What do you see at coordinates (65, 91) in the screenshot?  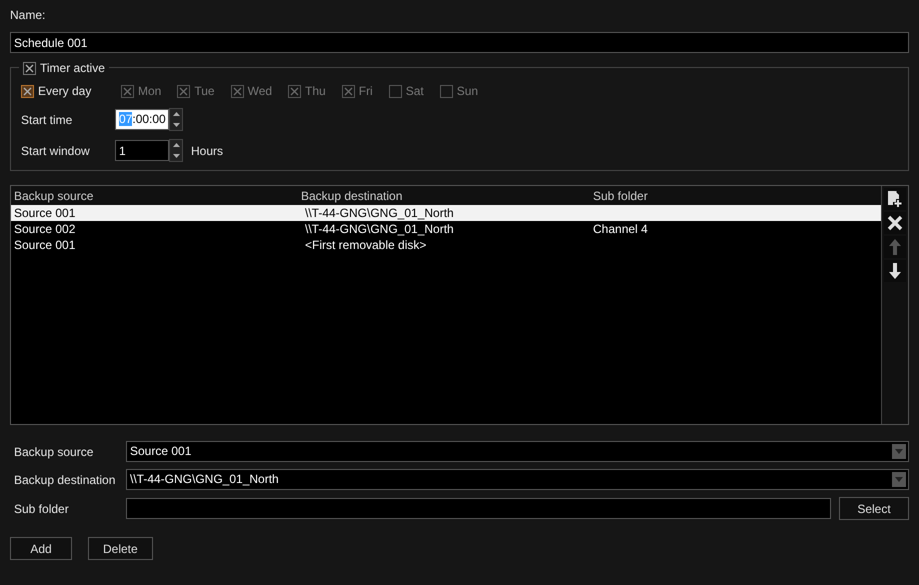 I see `checkbox-label: Every day` at bounding box center [65, 91].